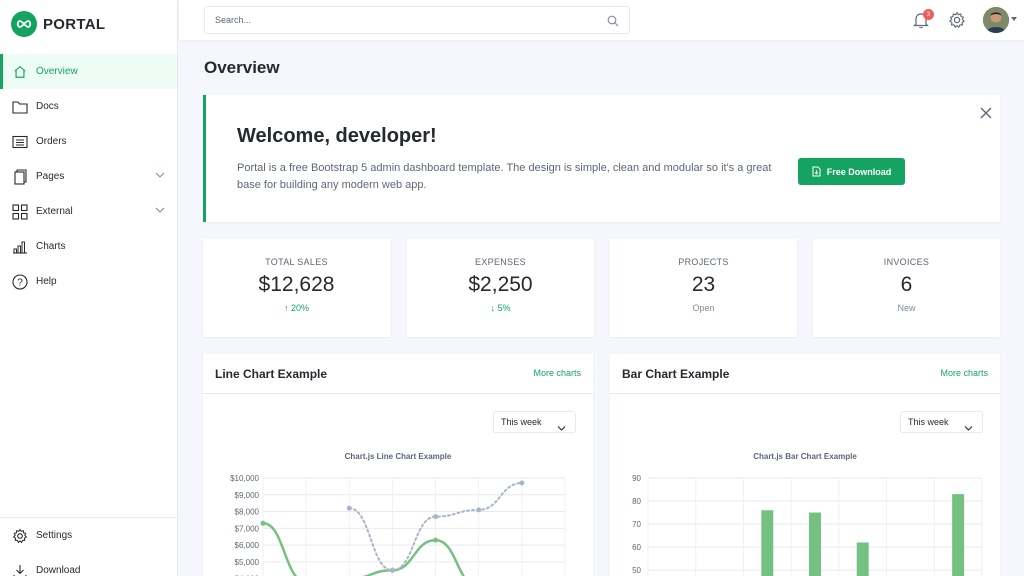 This screenshot has height=576, width=1024. What do you see at coordinates (986, 113) in the screenshot?
I see `close-icon` at bounding box center [986, 113].